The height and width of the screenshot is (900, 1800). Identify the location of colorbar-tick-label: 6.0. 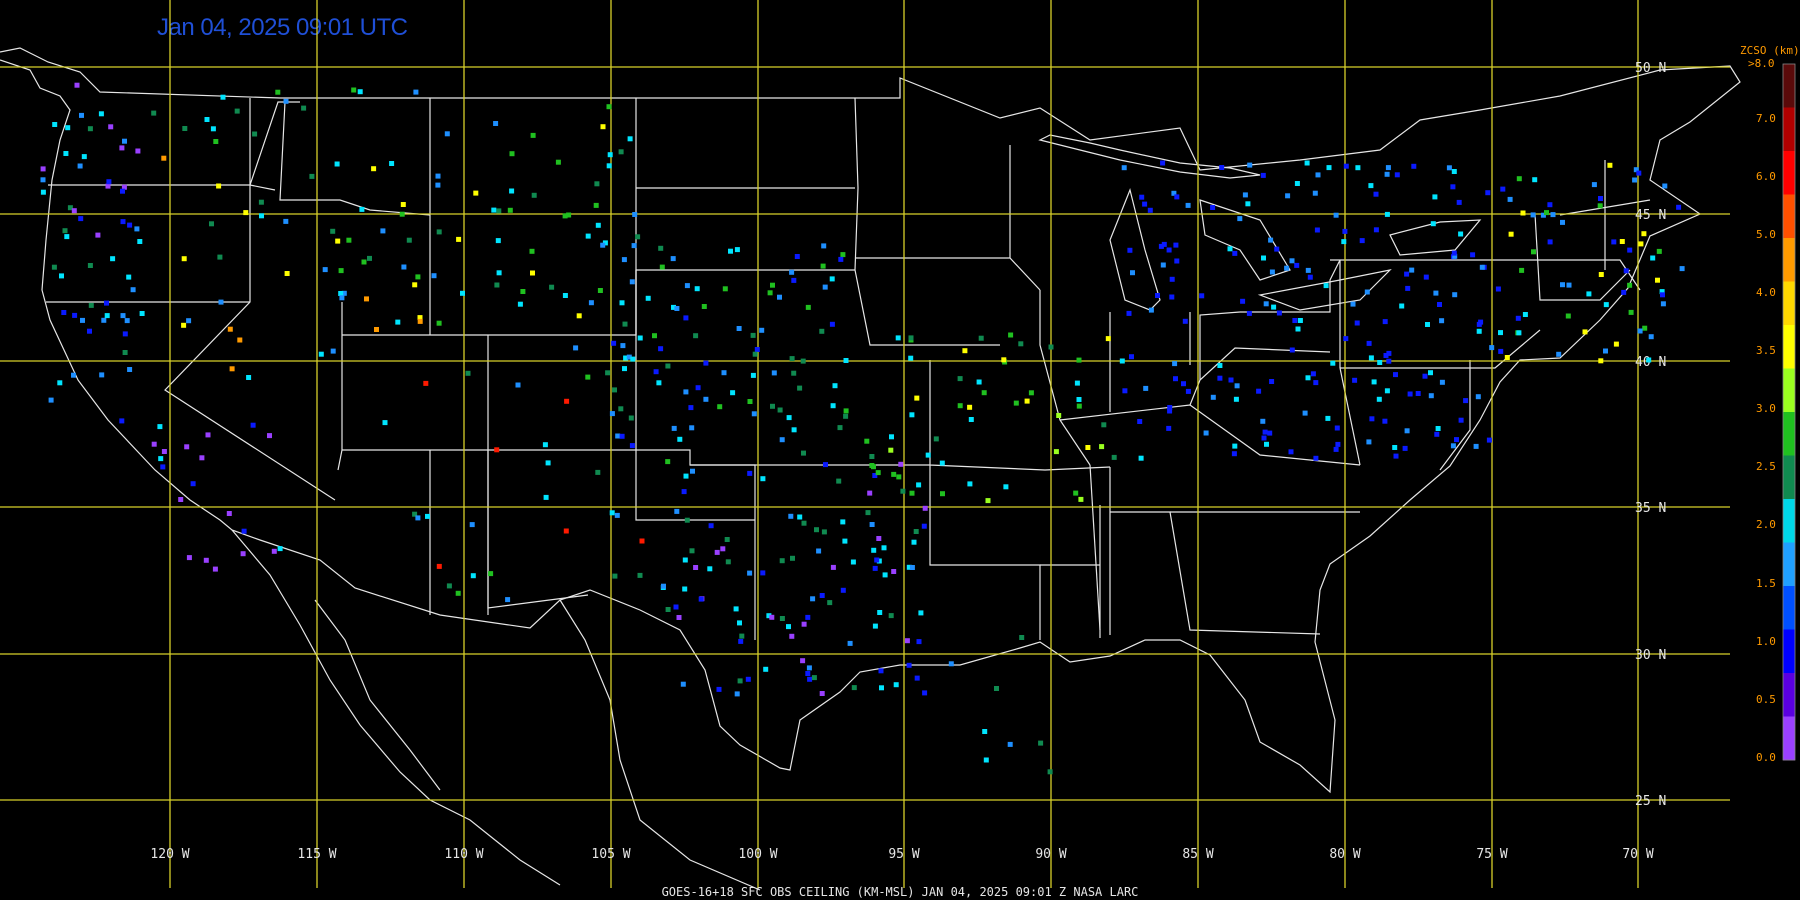
(1766, 176).